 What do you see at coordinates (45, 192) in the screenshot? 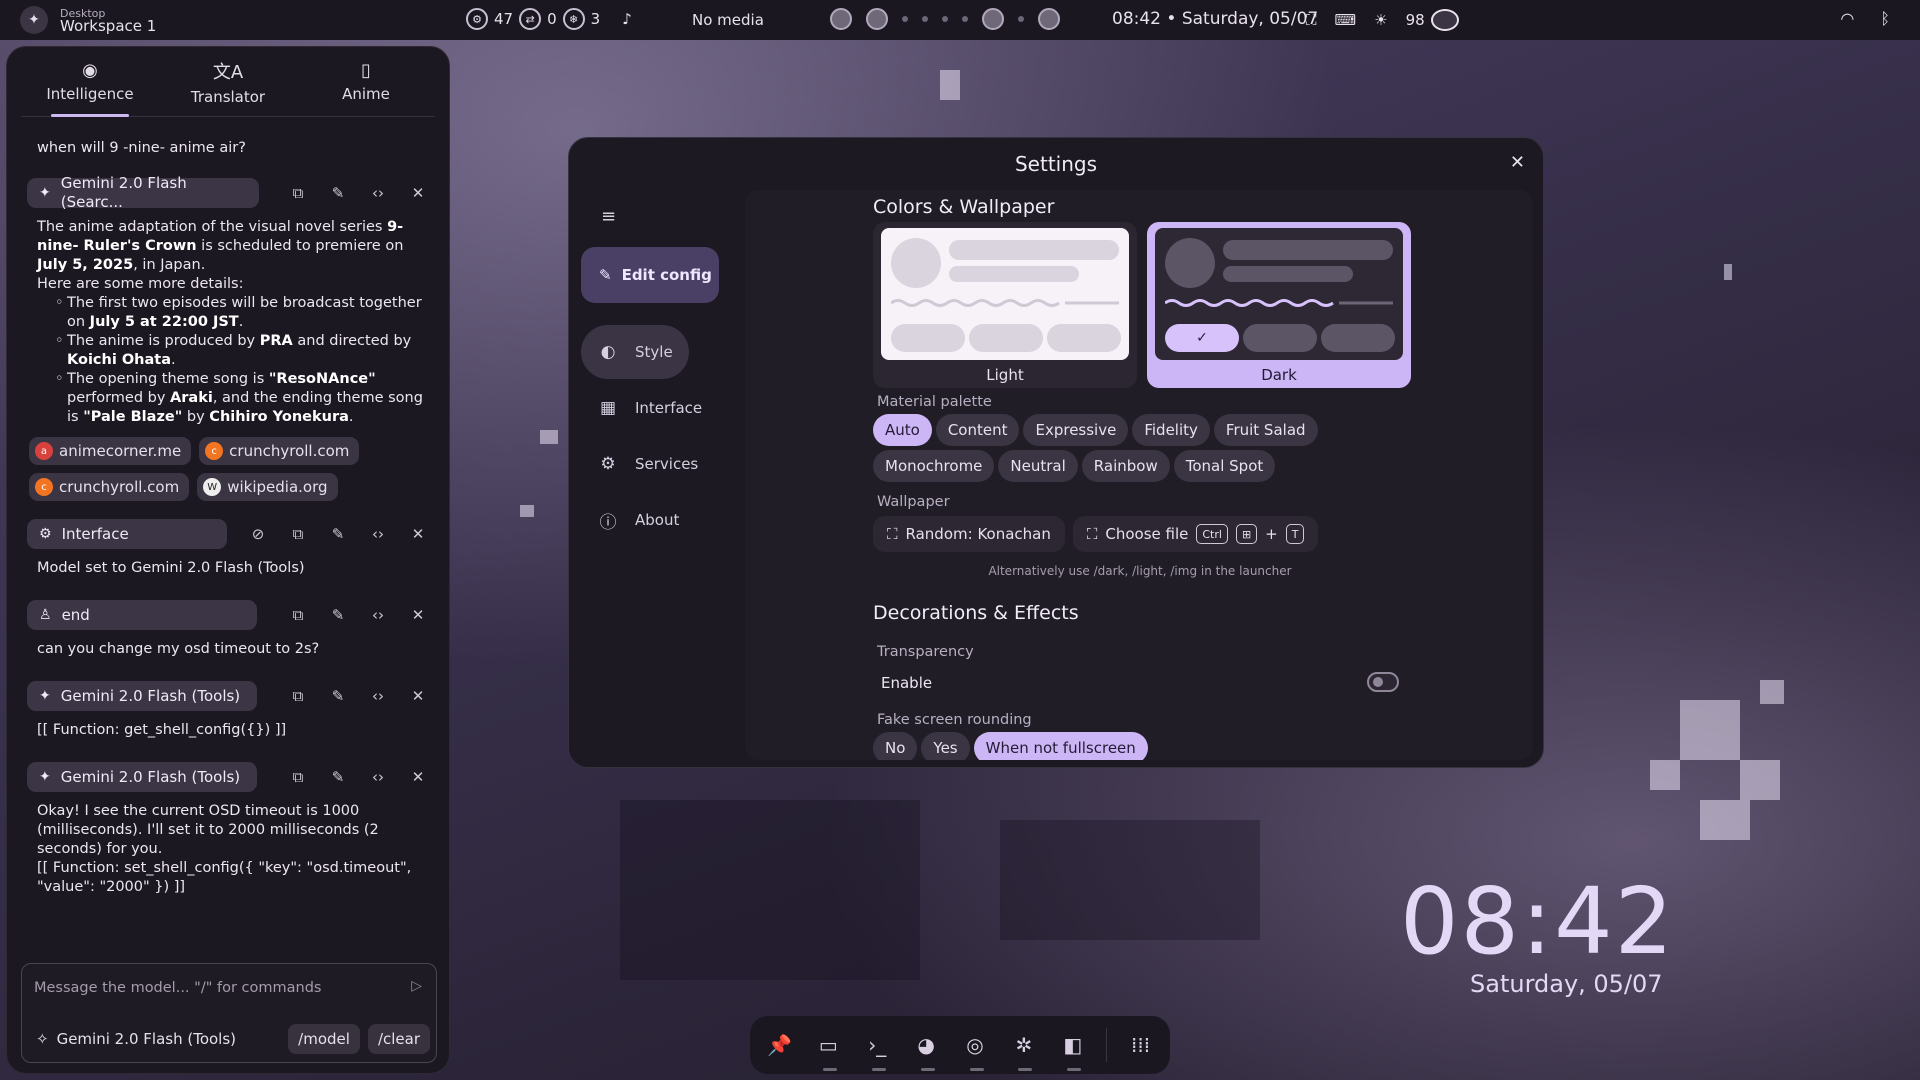
I see `sparkle-icon: ✦` at bounding box center [45, 192].